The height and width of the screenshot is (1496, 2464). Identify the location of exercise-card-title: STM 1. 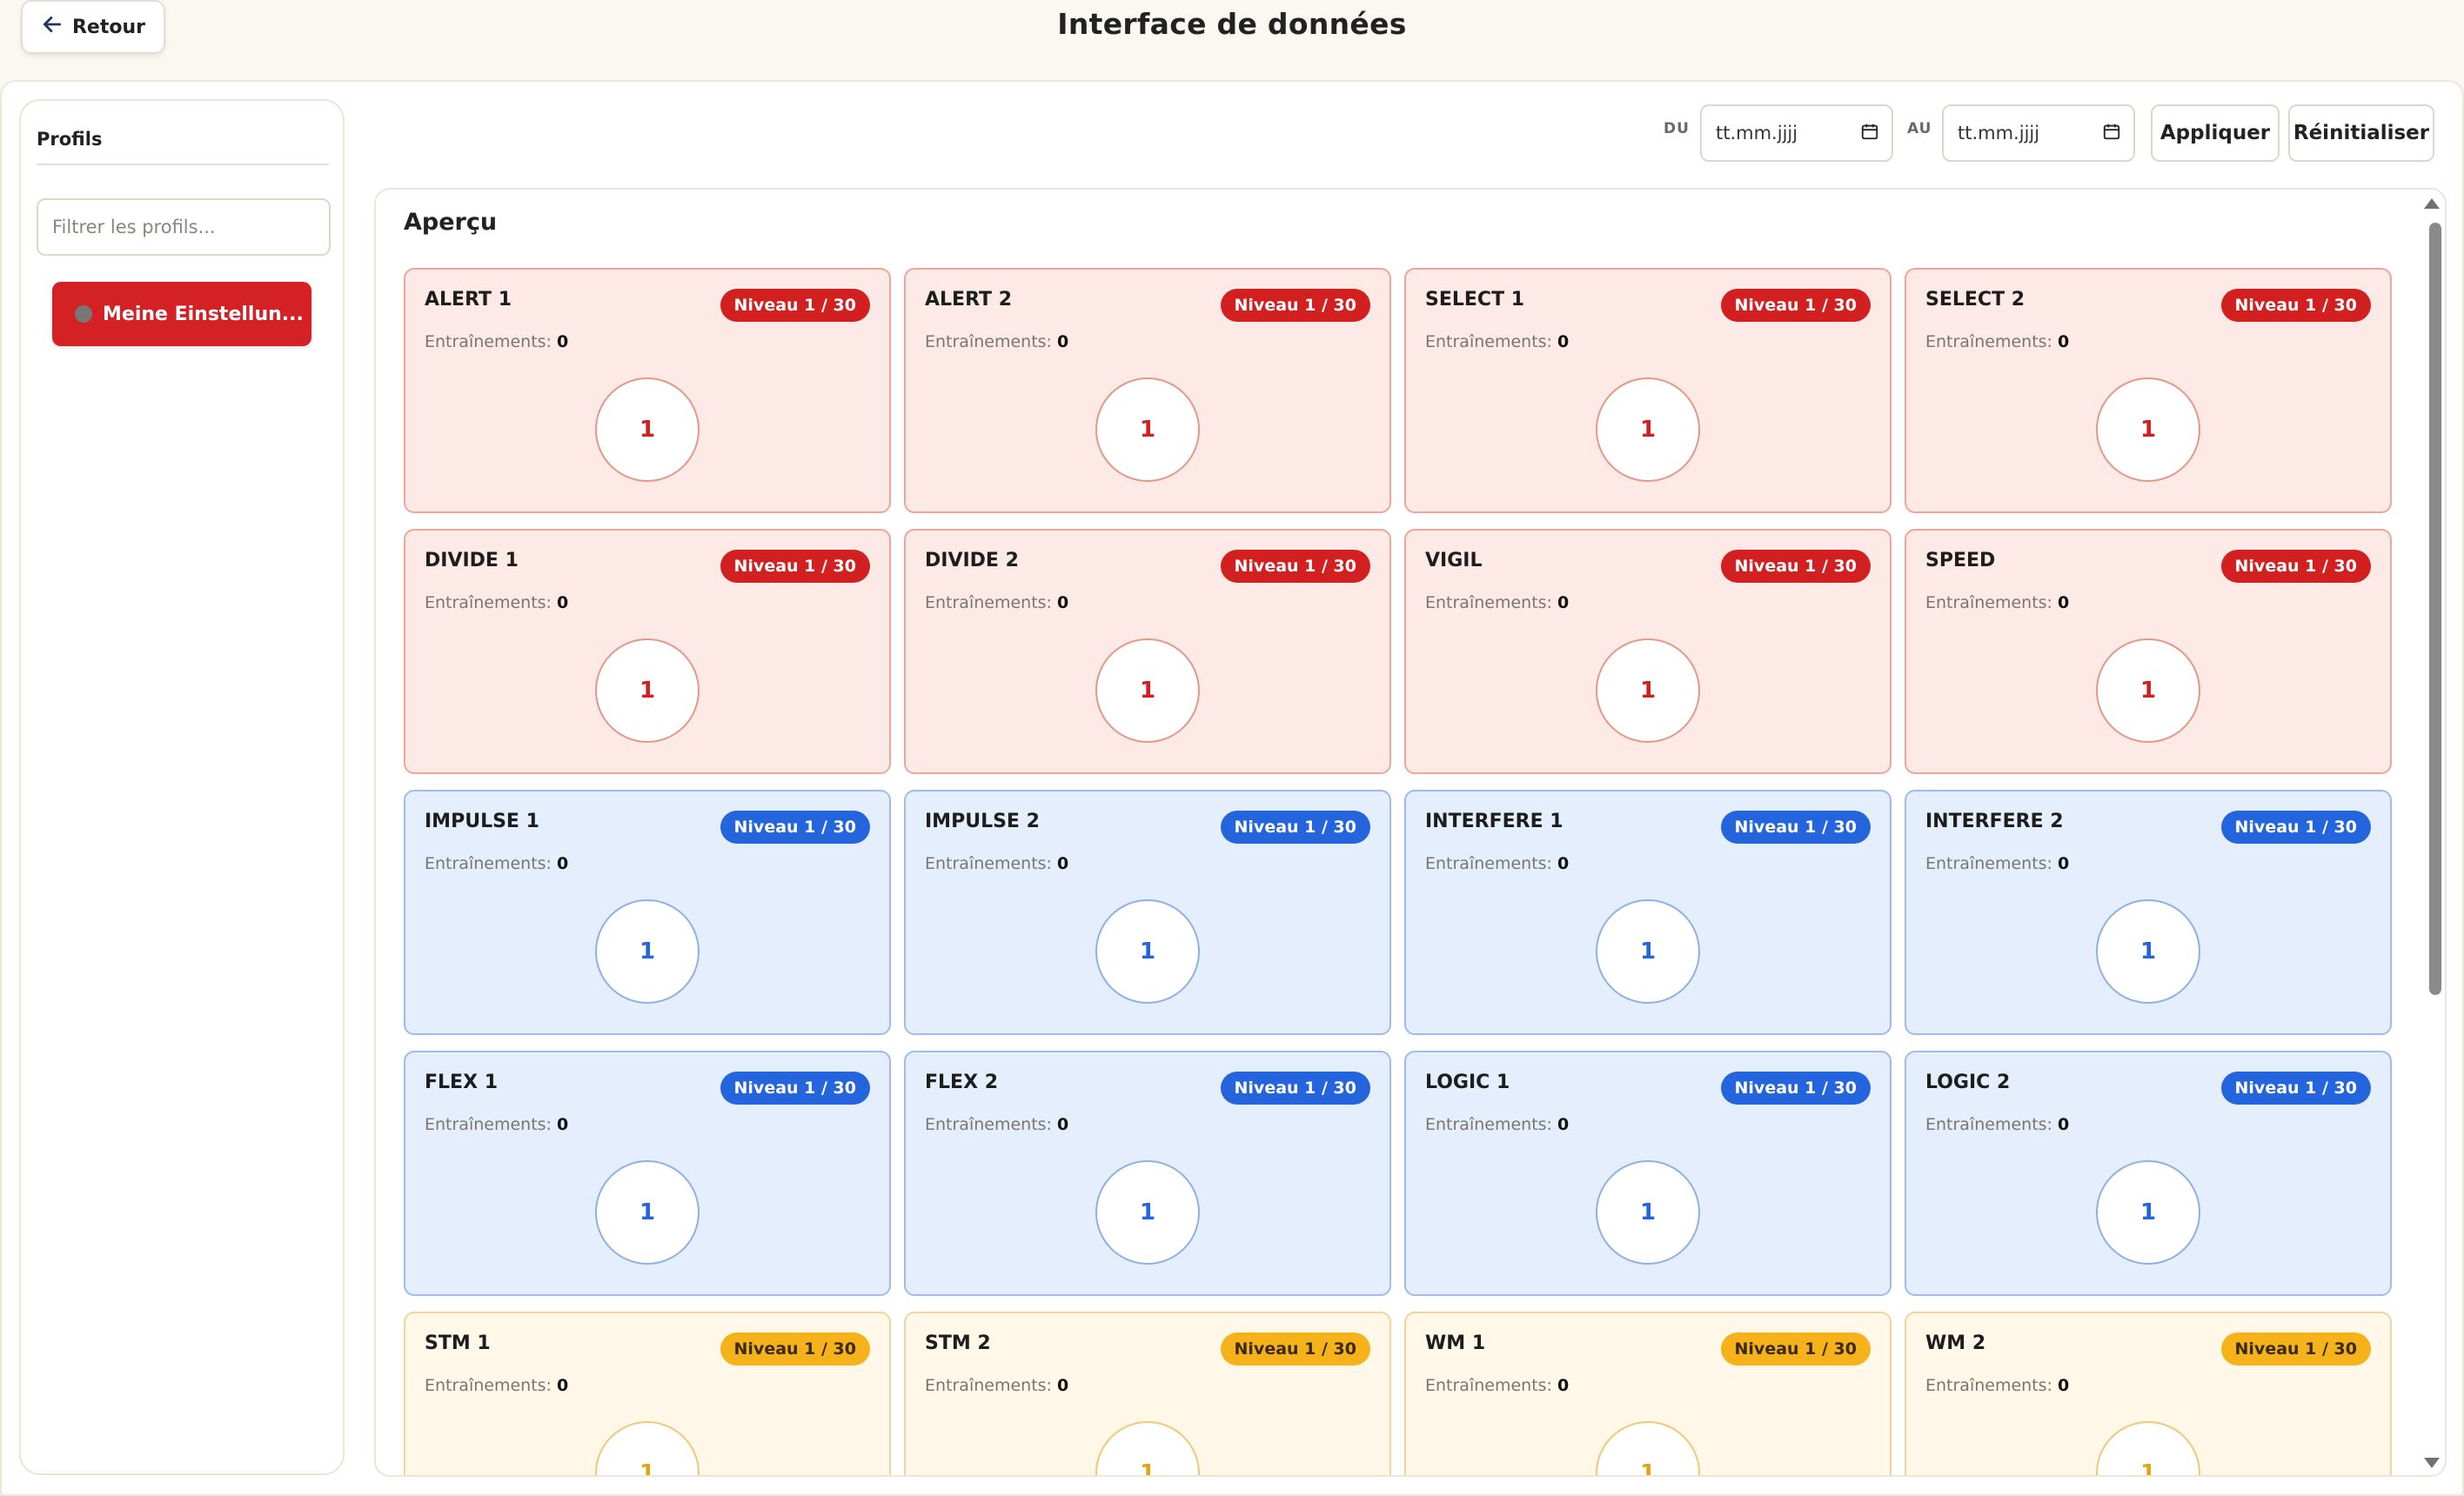
(458, 1343).